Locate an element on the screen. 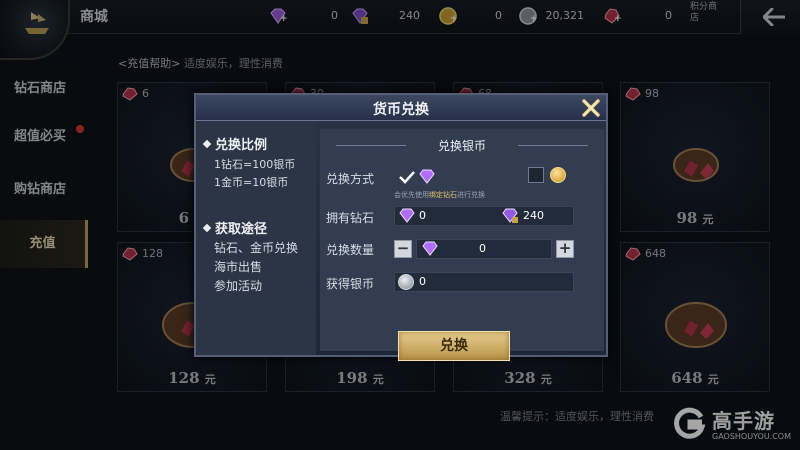 The width and height of the screenshot is (800, 450). source-line: 海市出售 is located at coordinates (238, 267).